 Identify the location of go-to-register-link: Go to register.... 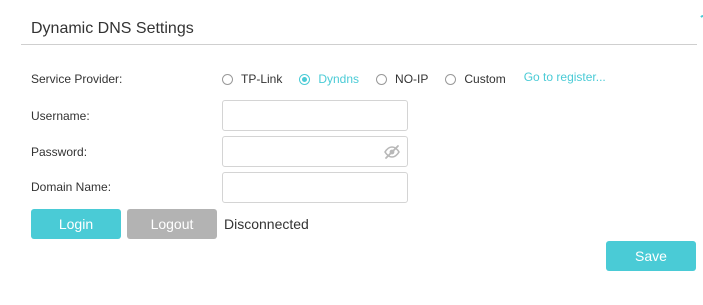
(565, 77).